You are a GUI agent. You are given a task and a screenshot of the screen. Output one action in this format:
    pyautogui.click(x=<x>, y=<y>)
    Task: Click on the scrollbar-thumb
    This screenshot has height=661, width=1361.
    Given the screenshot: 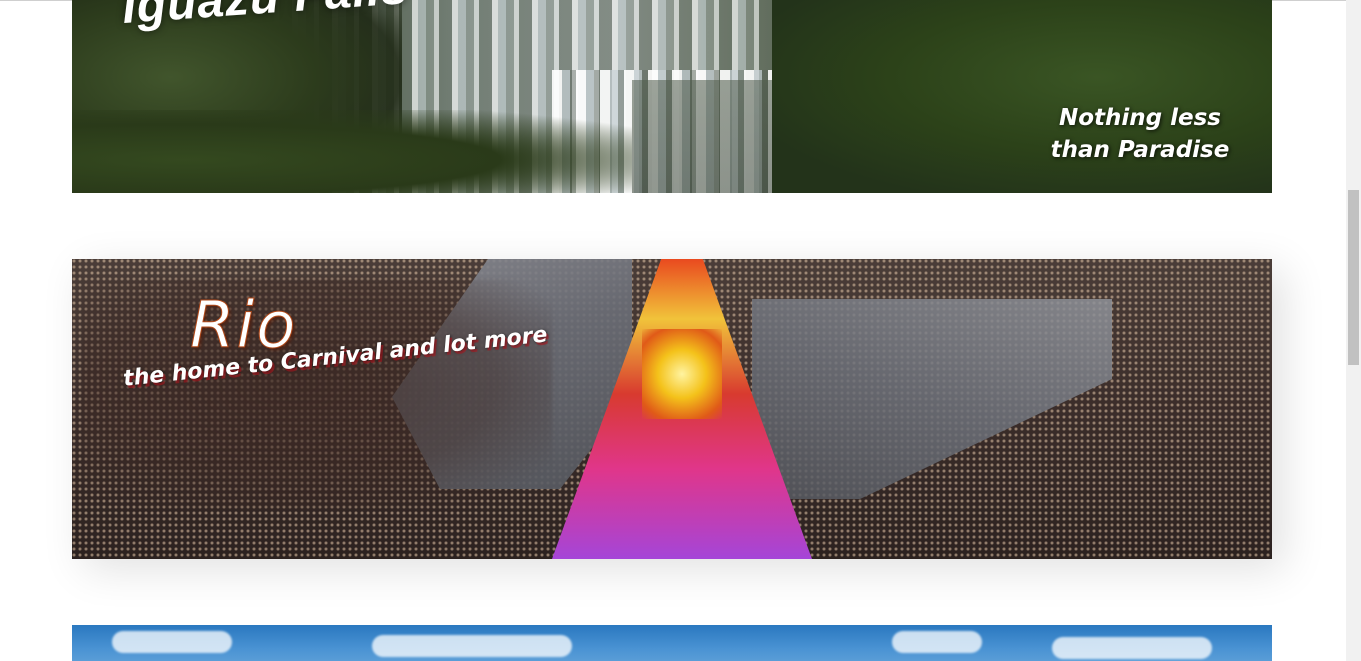 What is the action you would take?
    pyautogui.click(x=1353, y=277)
    